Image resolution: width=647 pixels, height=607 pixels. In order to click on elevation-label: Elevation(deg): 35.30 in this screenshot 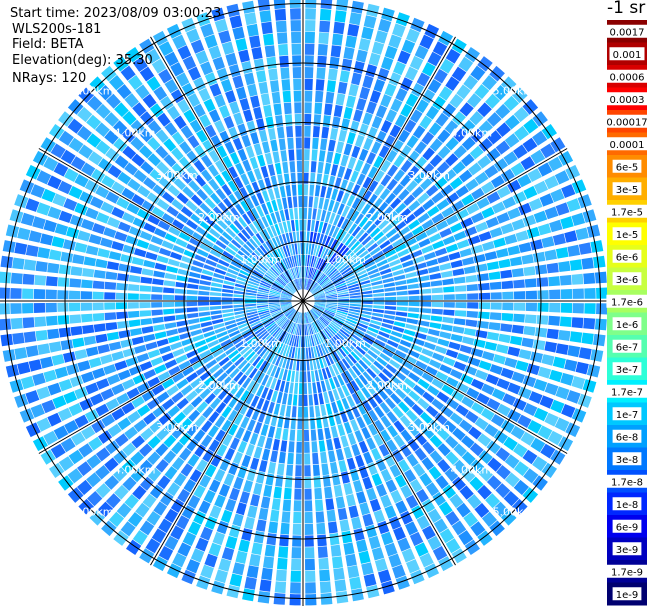, I will do `click(82, 60)`.